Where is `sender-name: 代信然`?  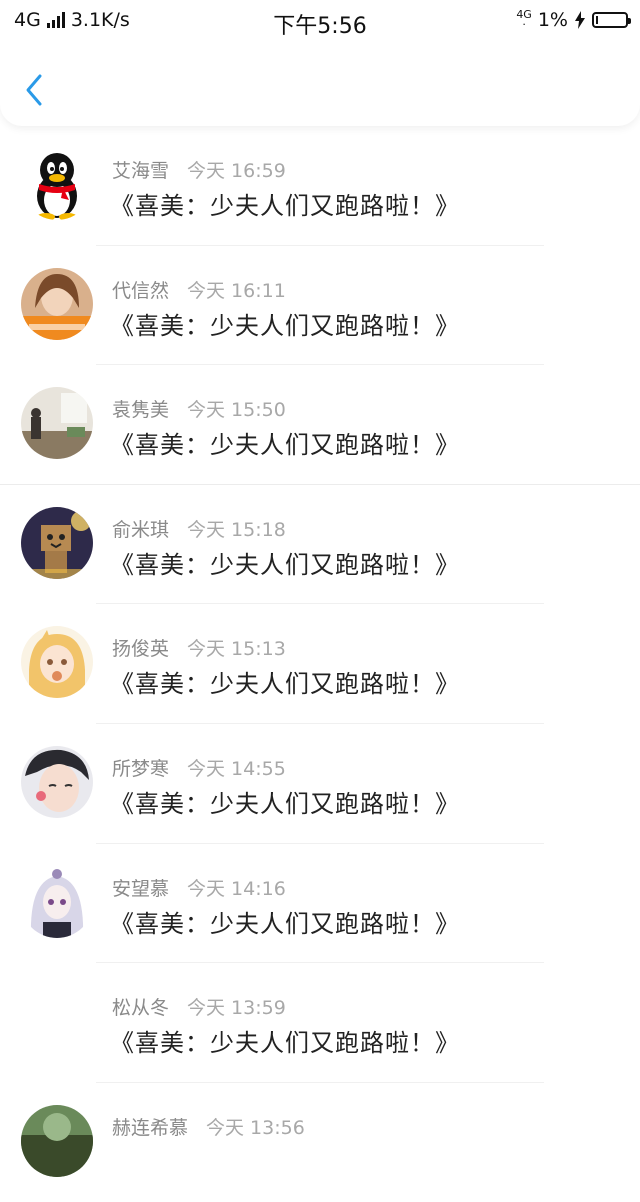 sender-name: 代信然 is located at coordinates (141, 290).